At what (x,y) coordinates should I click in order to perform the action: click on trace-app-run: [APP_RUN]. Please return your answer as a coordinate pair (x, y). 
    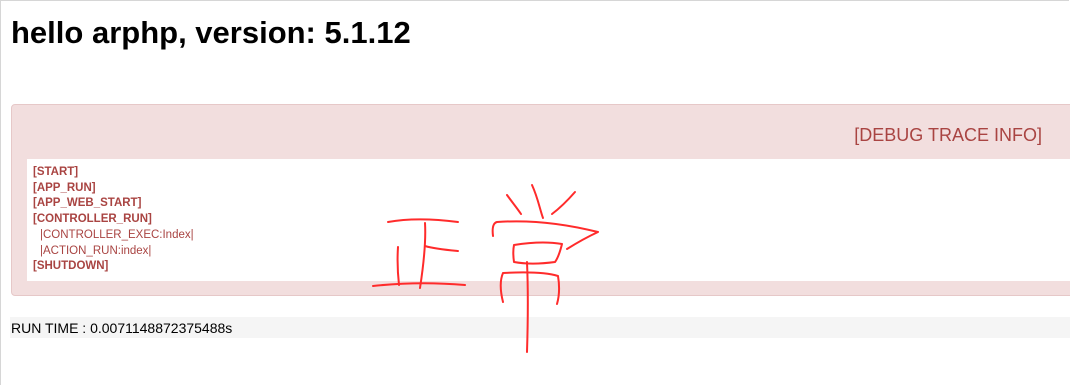
    Looking at the image, I should click on (64, 187).